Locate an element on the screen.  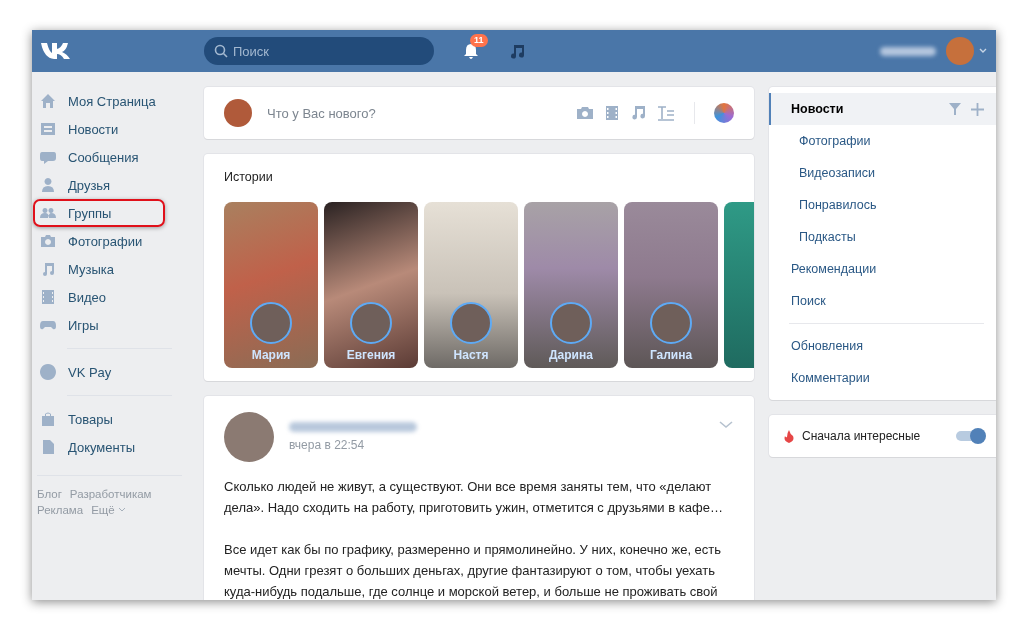
section-title: Истории is located at coordinates (249, 177).